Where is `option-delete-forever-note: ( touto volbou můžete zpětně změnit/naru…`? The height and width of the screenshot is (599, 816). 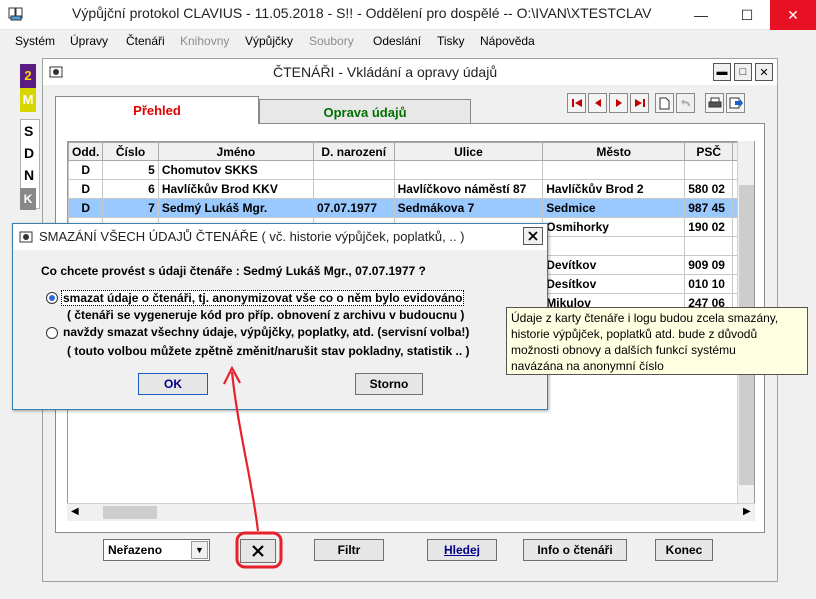 option-delete-forever-note: ( touto volbou můžete zpětně změnit/naru… is located at coordinates (268, 351).